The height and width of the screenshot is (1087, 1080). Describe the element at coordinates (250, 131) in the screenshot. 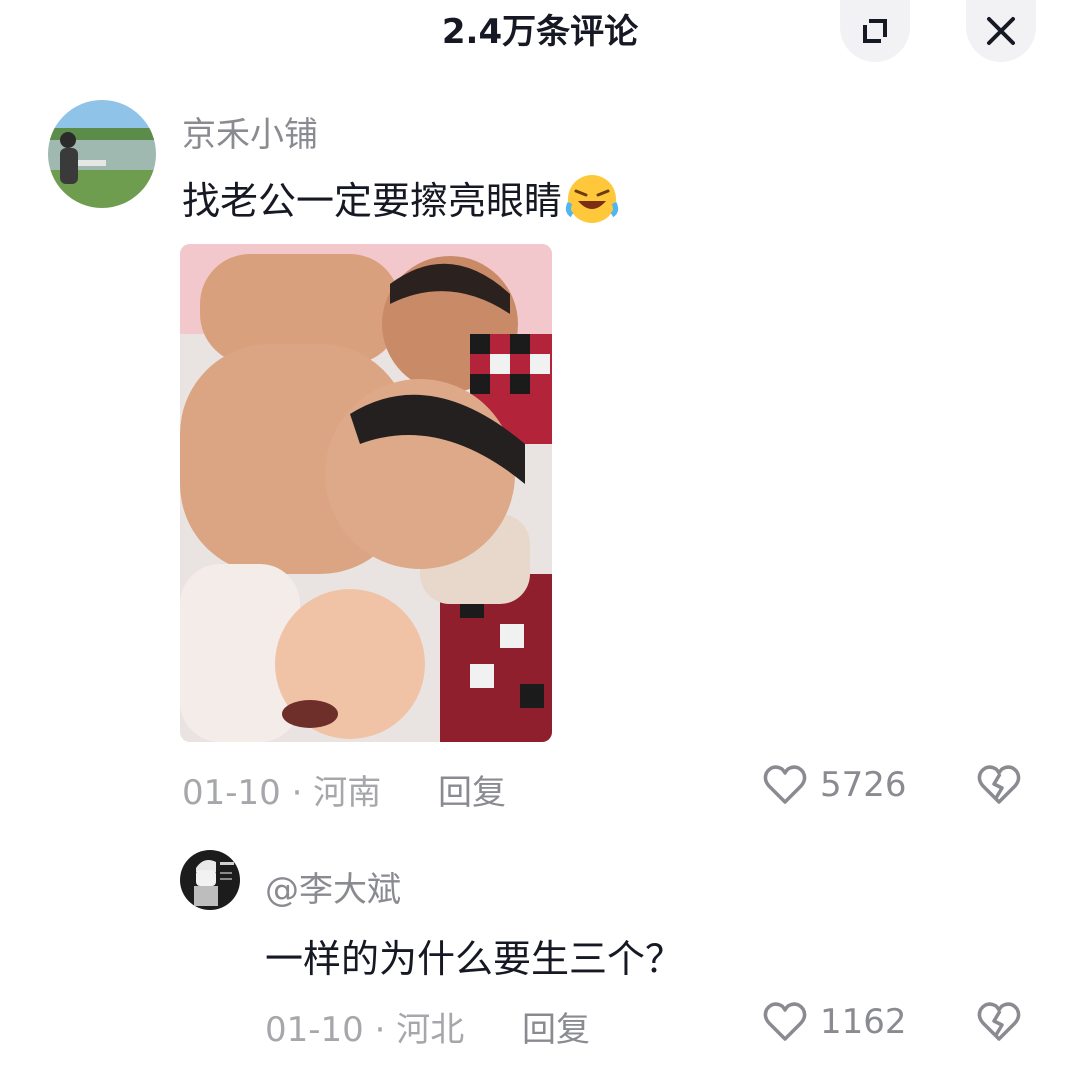

I see `comment-username: 京禾小铺` at that location.